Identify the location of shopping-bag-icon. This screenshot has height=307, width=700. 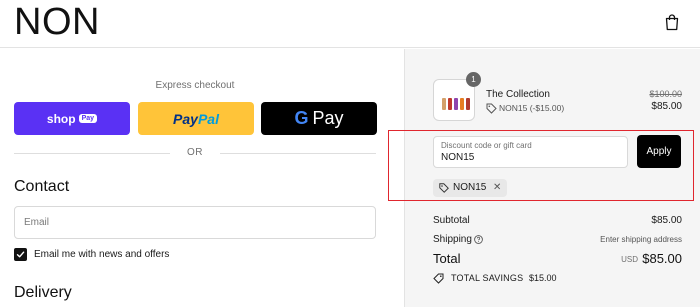
(672, 22).